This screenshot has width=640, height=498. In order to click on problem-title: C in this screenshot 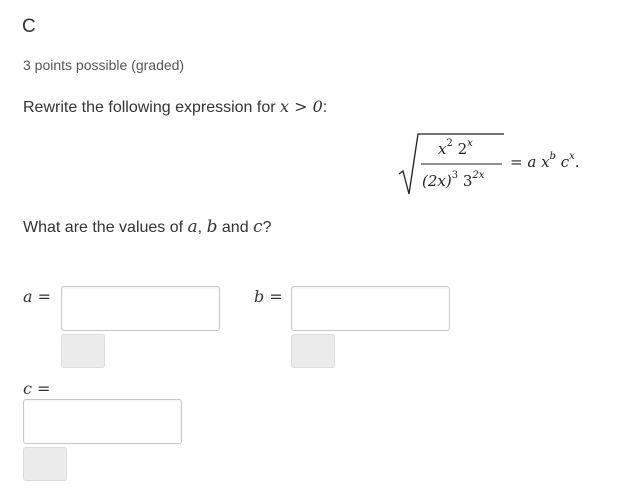, I will do `click(29, 26)`.